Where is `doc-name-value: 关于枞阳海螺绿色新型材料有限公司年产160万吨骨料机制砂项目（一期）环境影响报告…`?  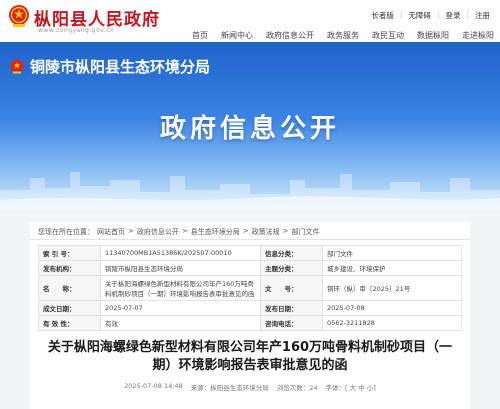
doc-name-value: 关于枞阳海螺绿色新型材料有限公司年产160万吨骨料机制砂项目（一期）环境影响报告… is located at coordinates (180, 288).